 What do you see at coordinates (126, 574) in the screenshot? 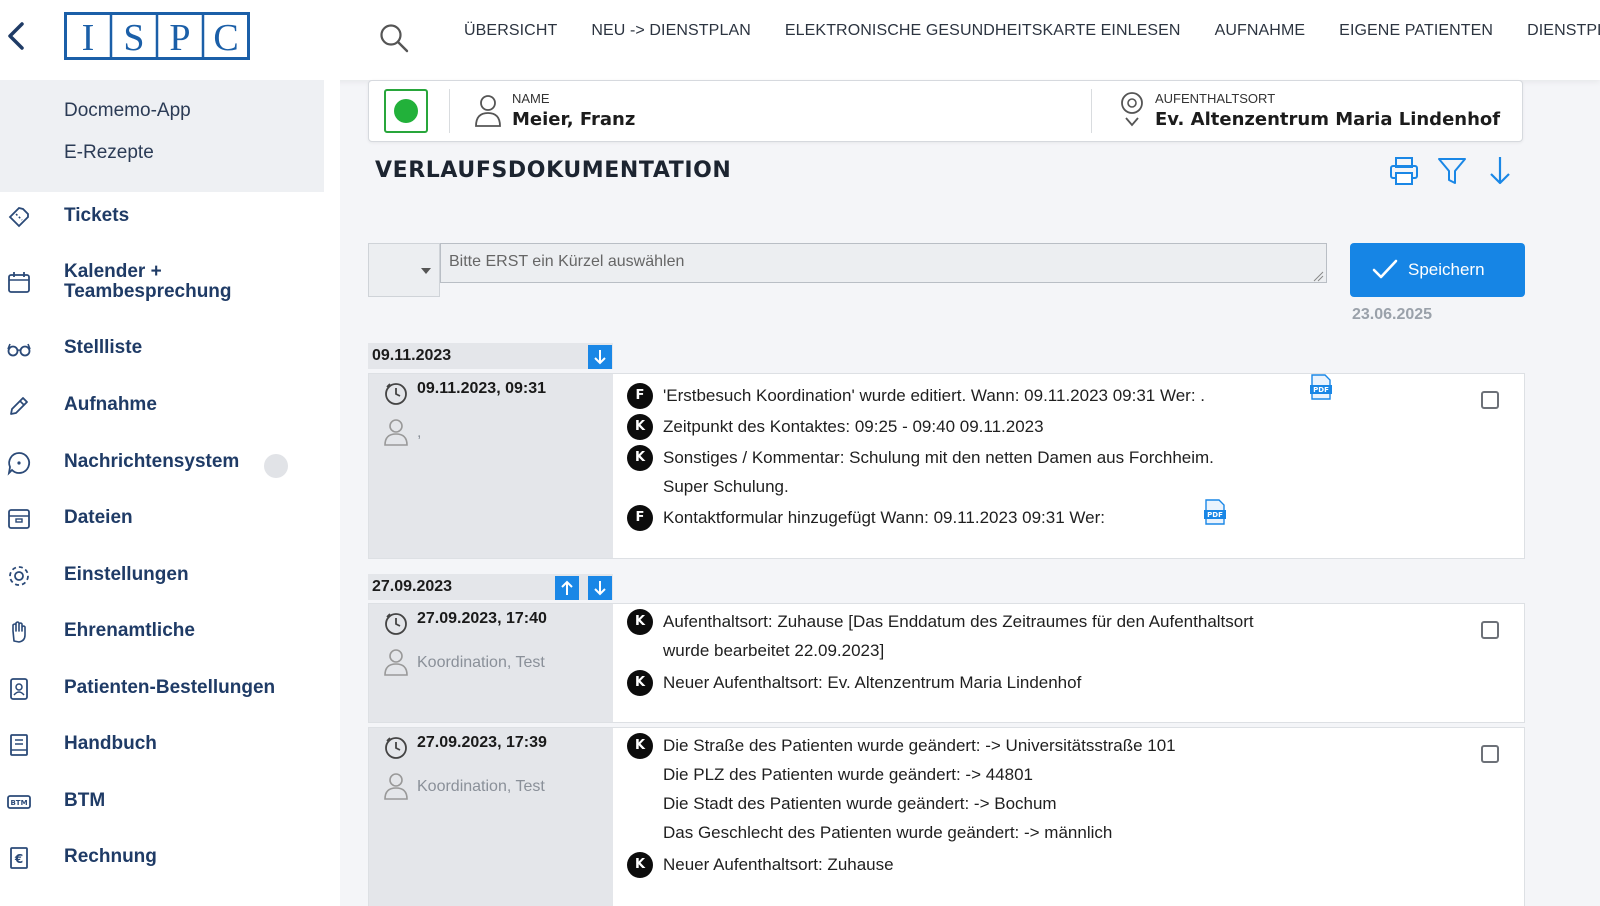
I see `sidebar-item-label: Einstellungen` at bounding box center [126, 574].